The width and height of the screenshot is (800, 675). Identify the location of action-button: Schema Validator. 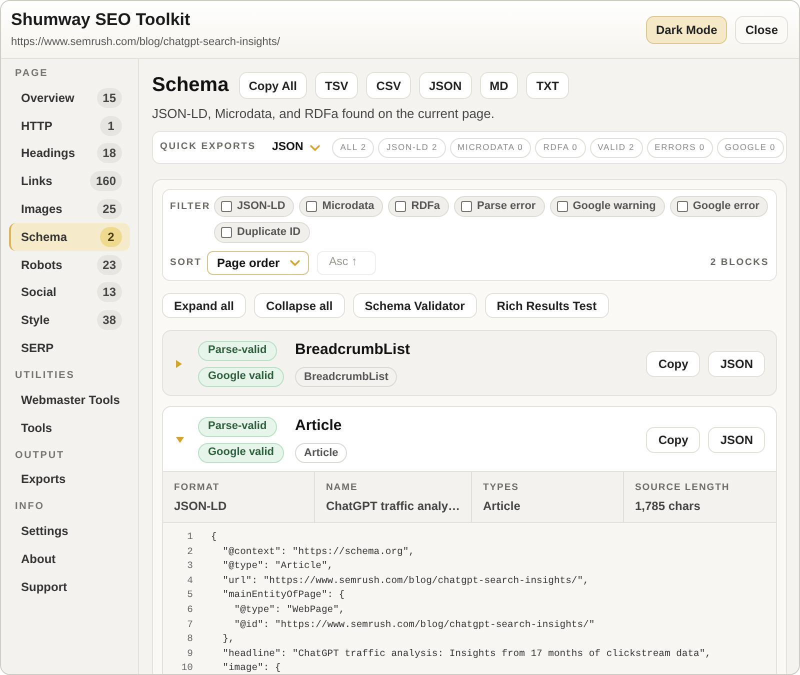
(414, 305).